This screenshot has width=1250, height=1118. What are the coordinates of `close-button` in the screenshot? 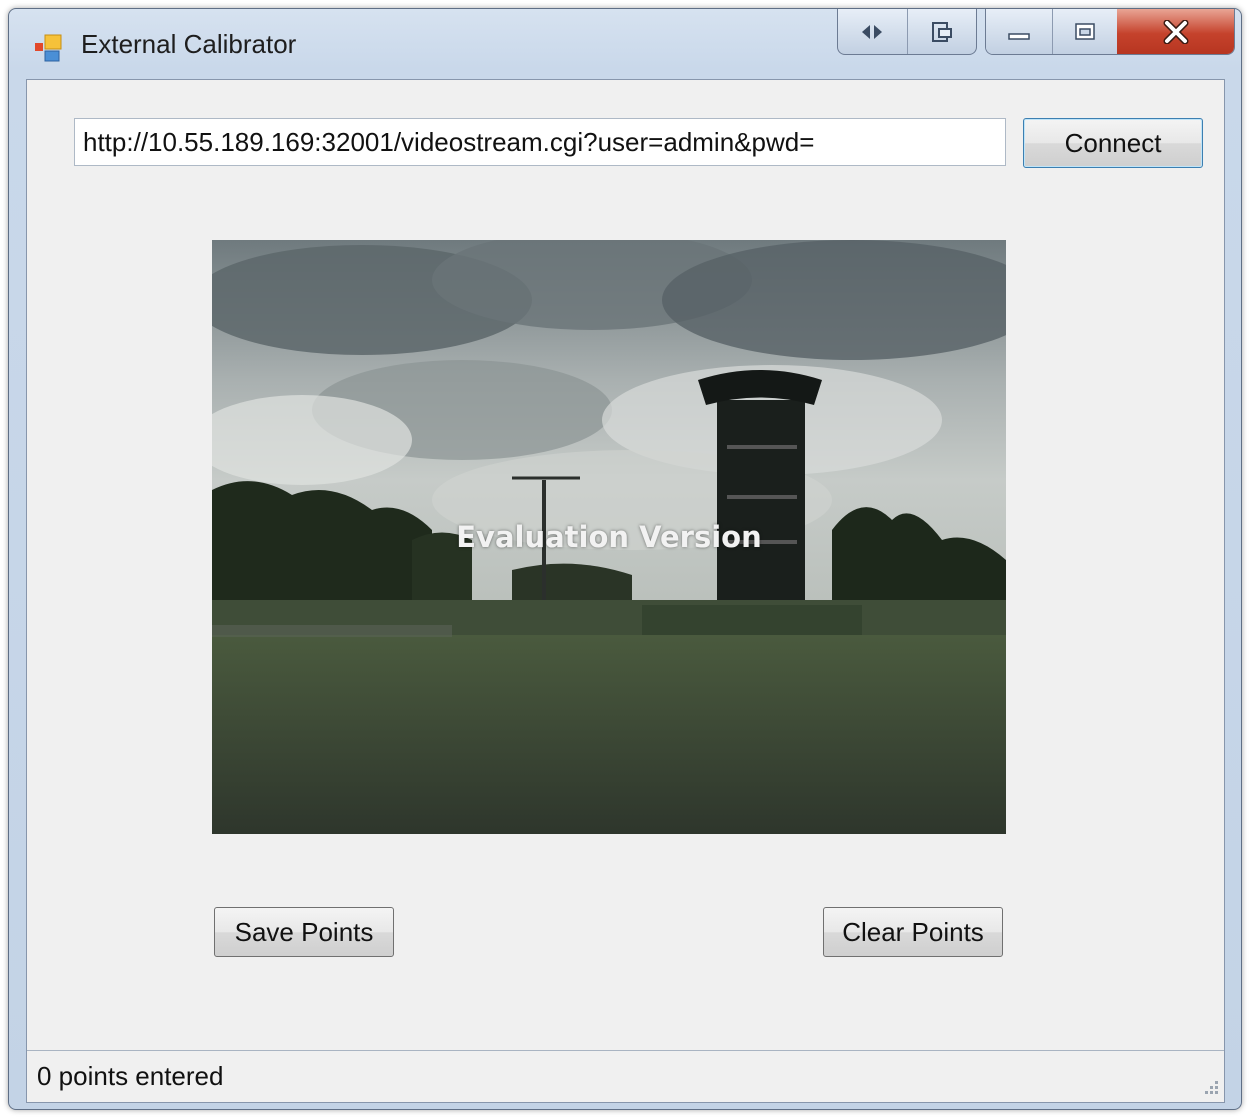 It's located at (1175, 31).